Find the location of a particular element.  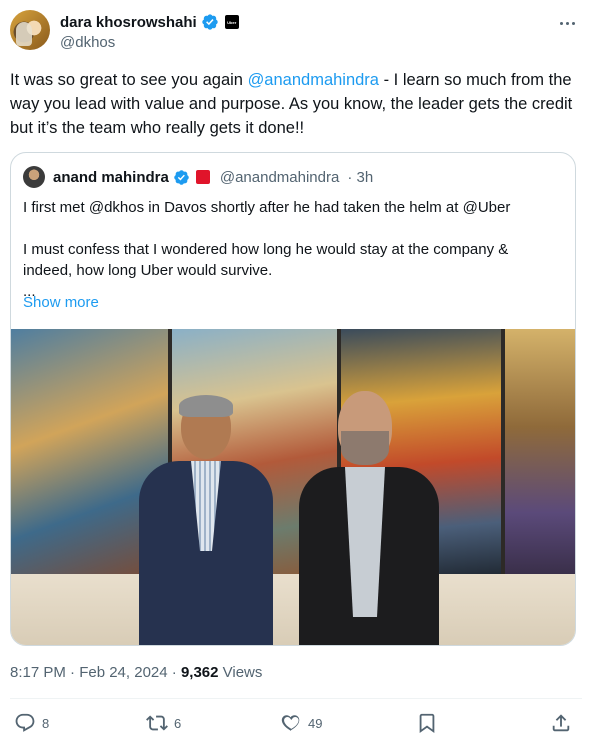

reply-button: 8 is located at coordinates (31, 723).